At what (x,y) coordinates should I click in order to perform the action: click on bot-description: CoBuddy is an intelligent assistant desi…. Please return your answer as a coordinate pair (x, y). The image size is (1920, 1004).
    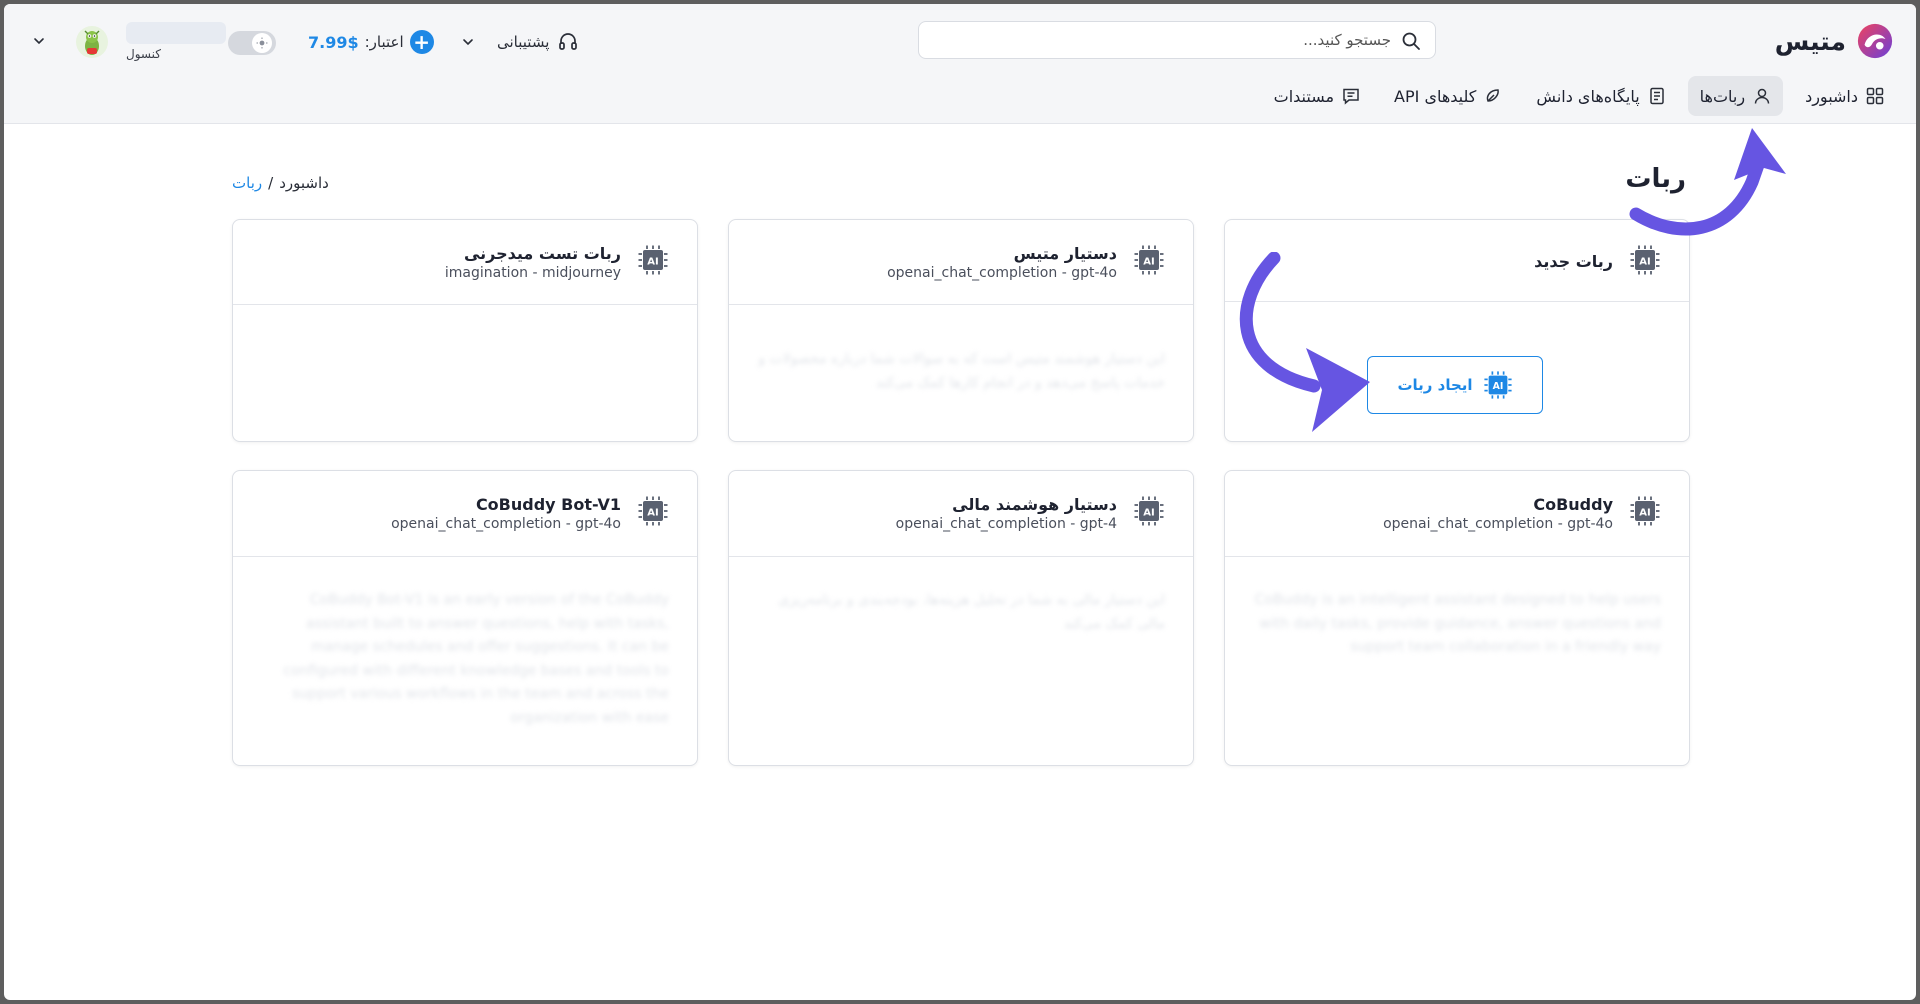
    Looking at the image, I should click on (1457, 623).